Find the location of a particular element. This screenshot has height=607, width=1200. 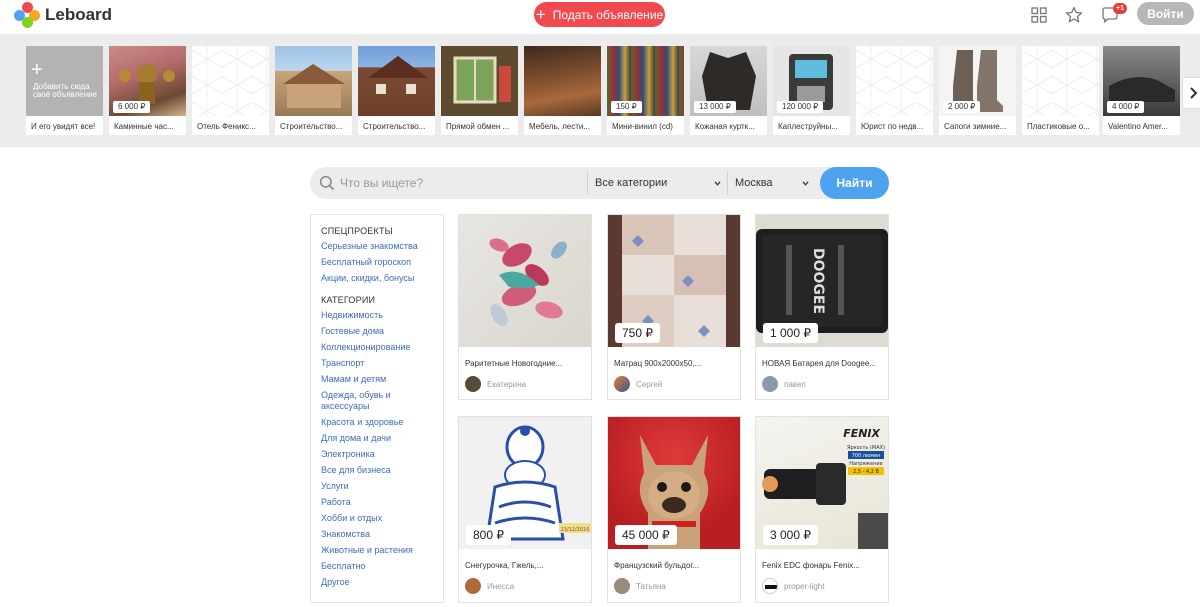

logo: Leboard is located at coordinates (63, 15).